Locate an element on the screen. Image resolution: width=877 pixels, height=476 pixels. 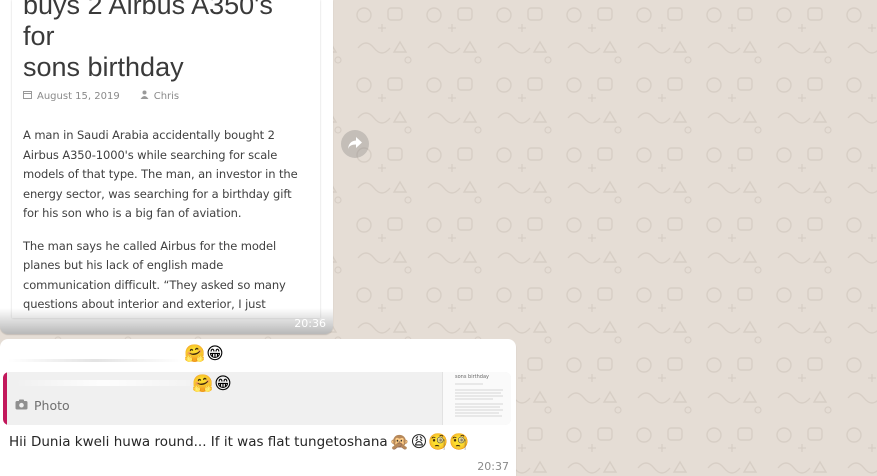
quote-media-text: Photo is located at coordinates (52, 405).